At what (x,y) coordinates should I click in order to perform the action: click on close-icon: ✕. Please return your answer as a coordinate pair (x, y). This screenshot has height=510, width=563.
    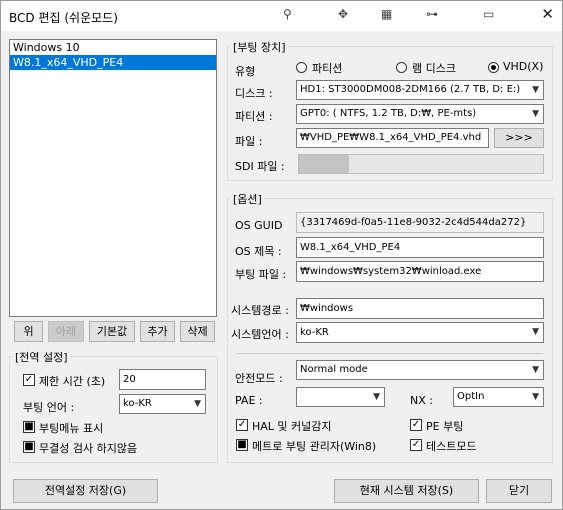
    Looking at the image, I should click on (547, 14).